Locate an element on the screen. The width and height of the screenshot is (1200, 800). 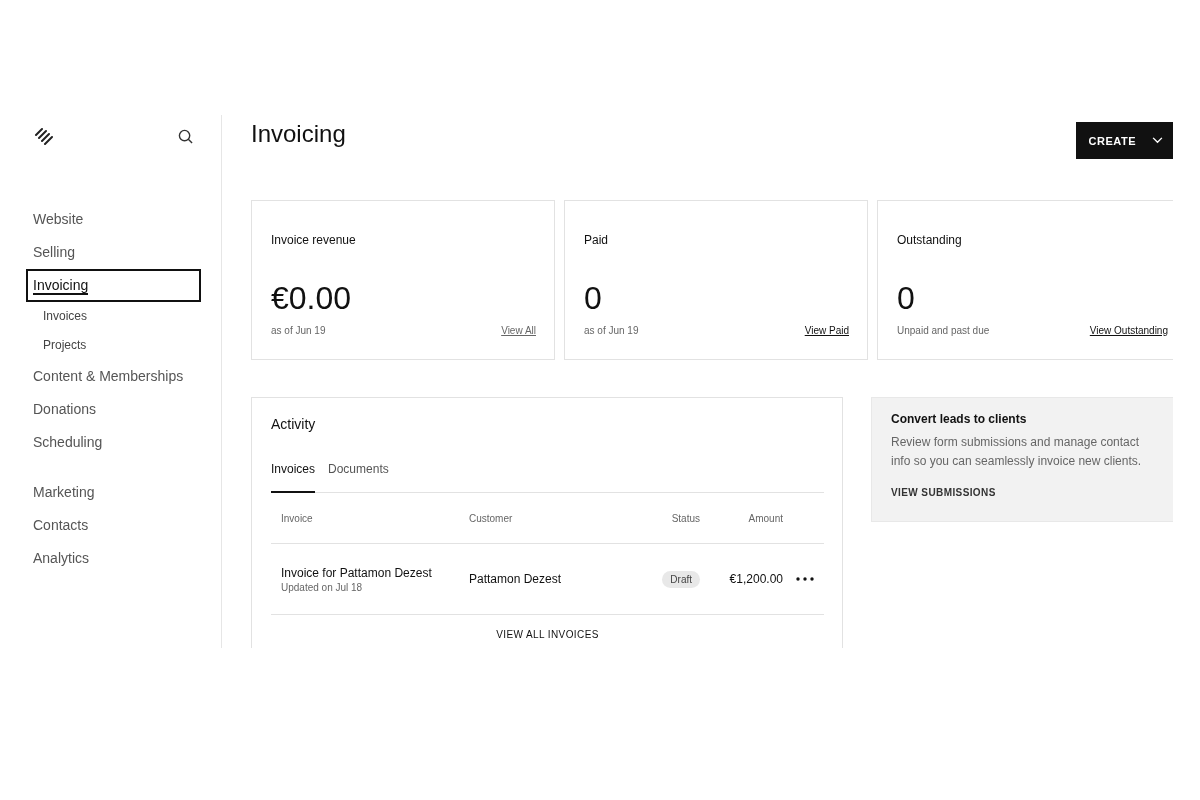
nav-item: Website is located at coordinates (113, 219).